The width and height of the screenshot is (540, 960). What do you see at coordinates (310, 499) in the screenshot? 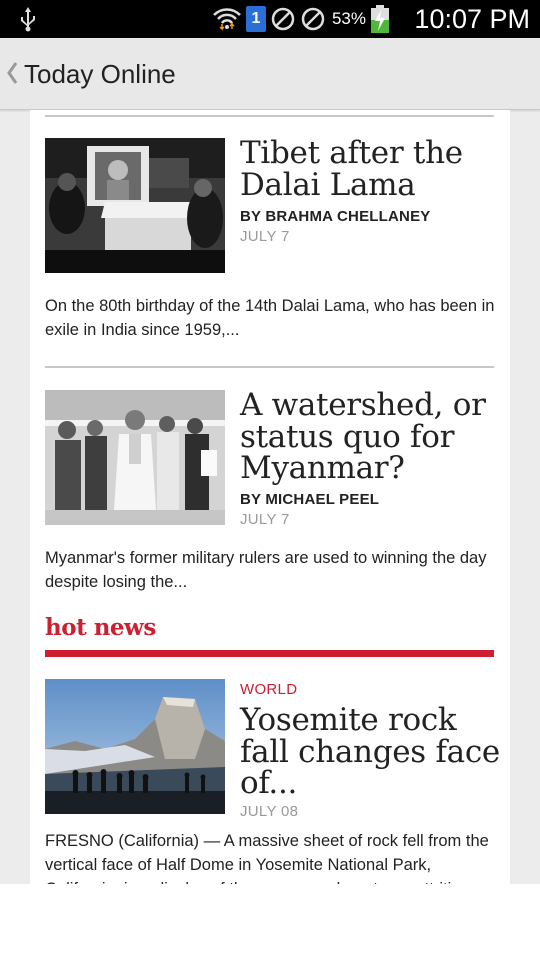
I see `article-byline: BY MICHAEL PEEL` at bounding box center [310, 499].